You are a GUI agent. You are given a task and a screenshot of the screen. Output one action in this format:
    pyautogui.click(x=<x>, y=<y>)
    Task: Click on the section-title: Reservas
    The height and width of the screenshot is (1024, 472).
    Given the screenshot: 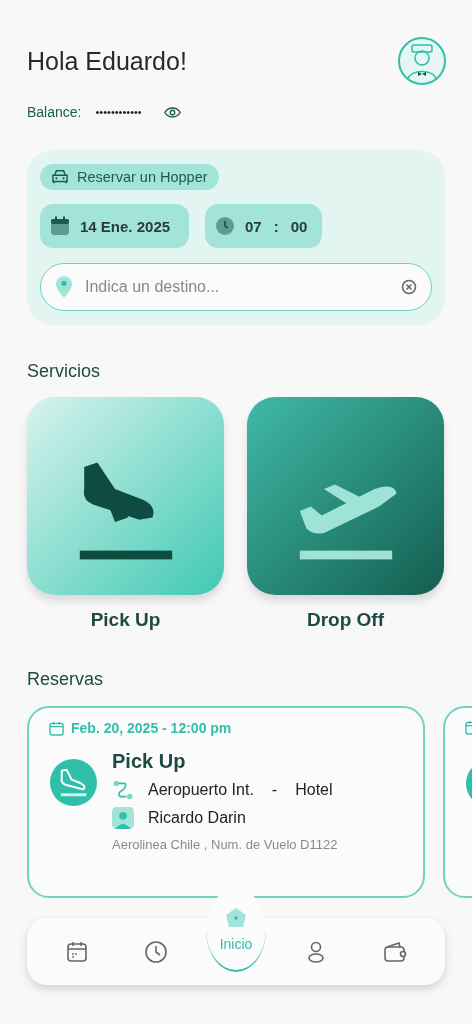 What is the action you would take?
    pyautogui.click(x=66, y=679)
    